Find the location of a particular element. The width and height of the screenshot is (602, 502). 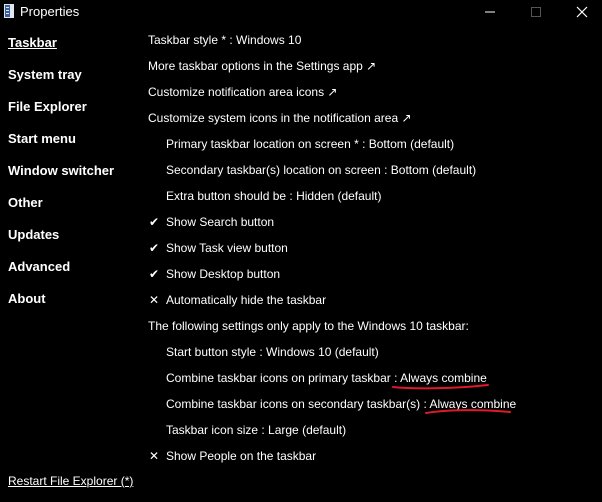

annotation-underline-primary is located at coordinates (440, 387).